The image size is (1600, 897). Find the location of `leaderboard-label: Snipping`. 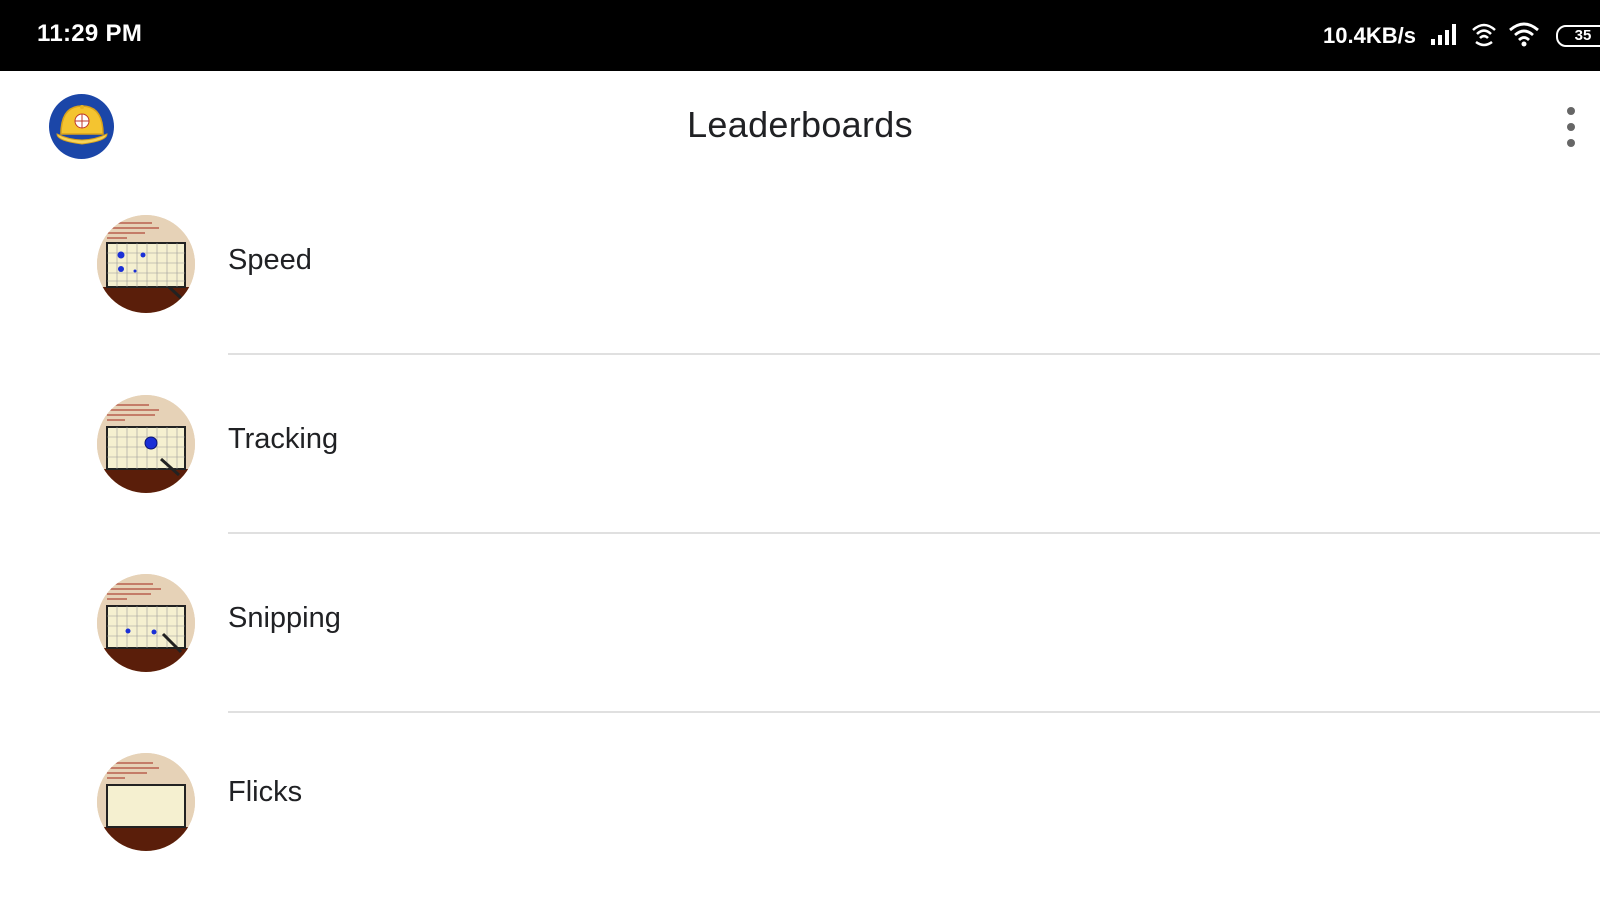

leaderboard-label: Snipping is located at coordinates (284, 618).